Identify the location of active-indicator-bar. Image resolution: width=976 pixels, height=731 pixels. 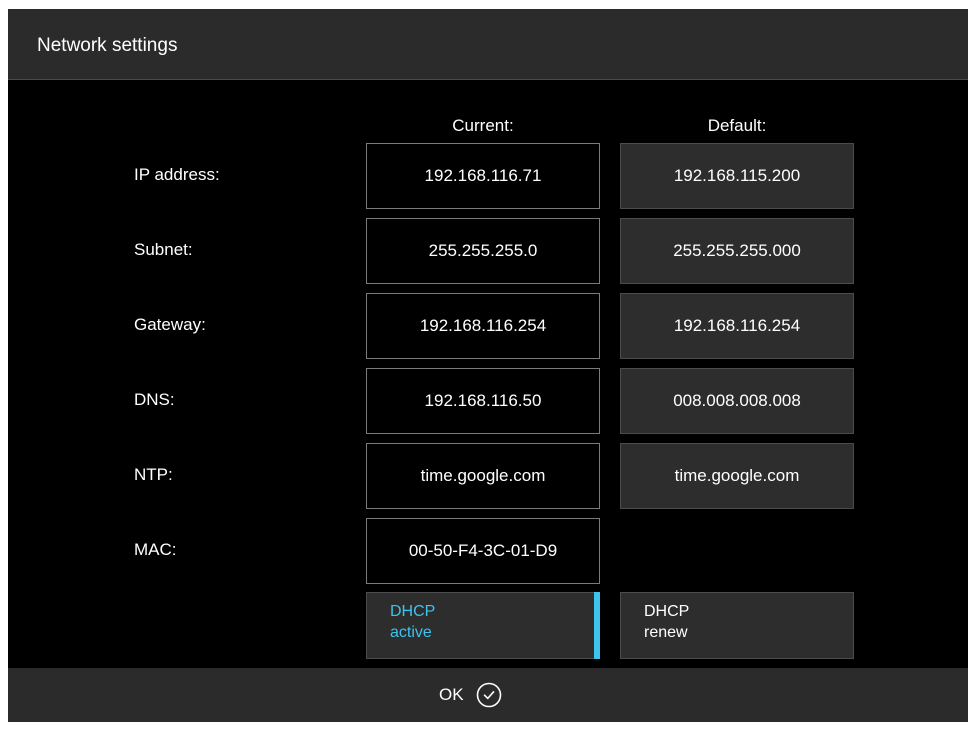
(597, 625).